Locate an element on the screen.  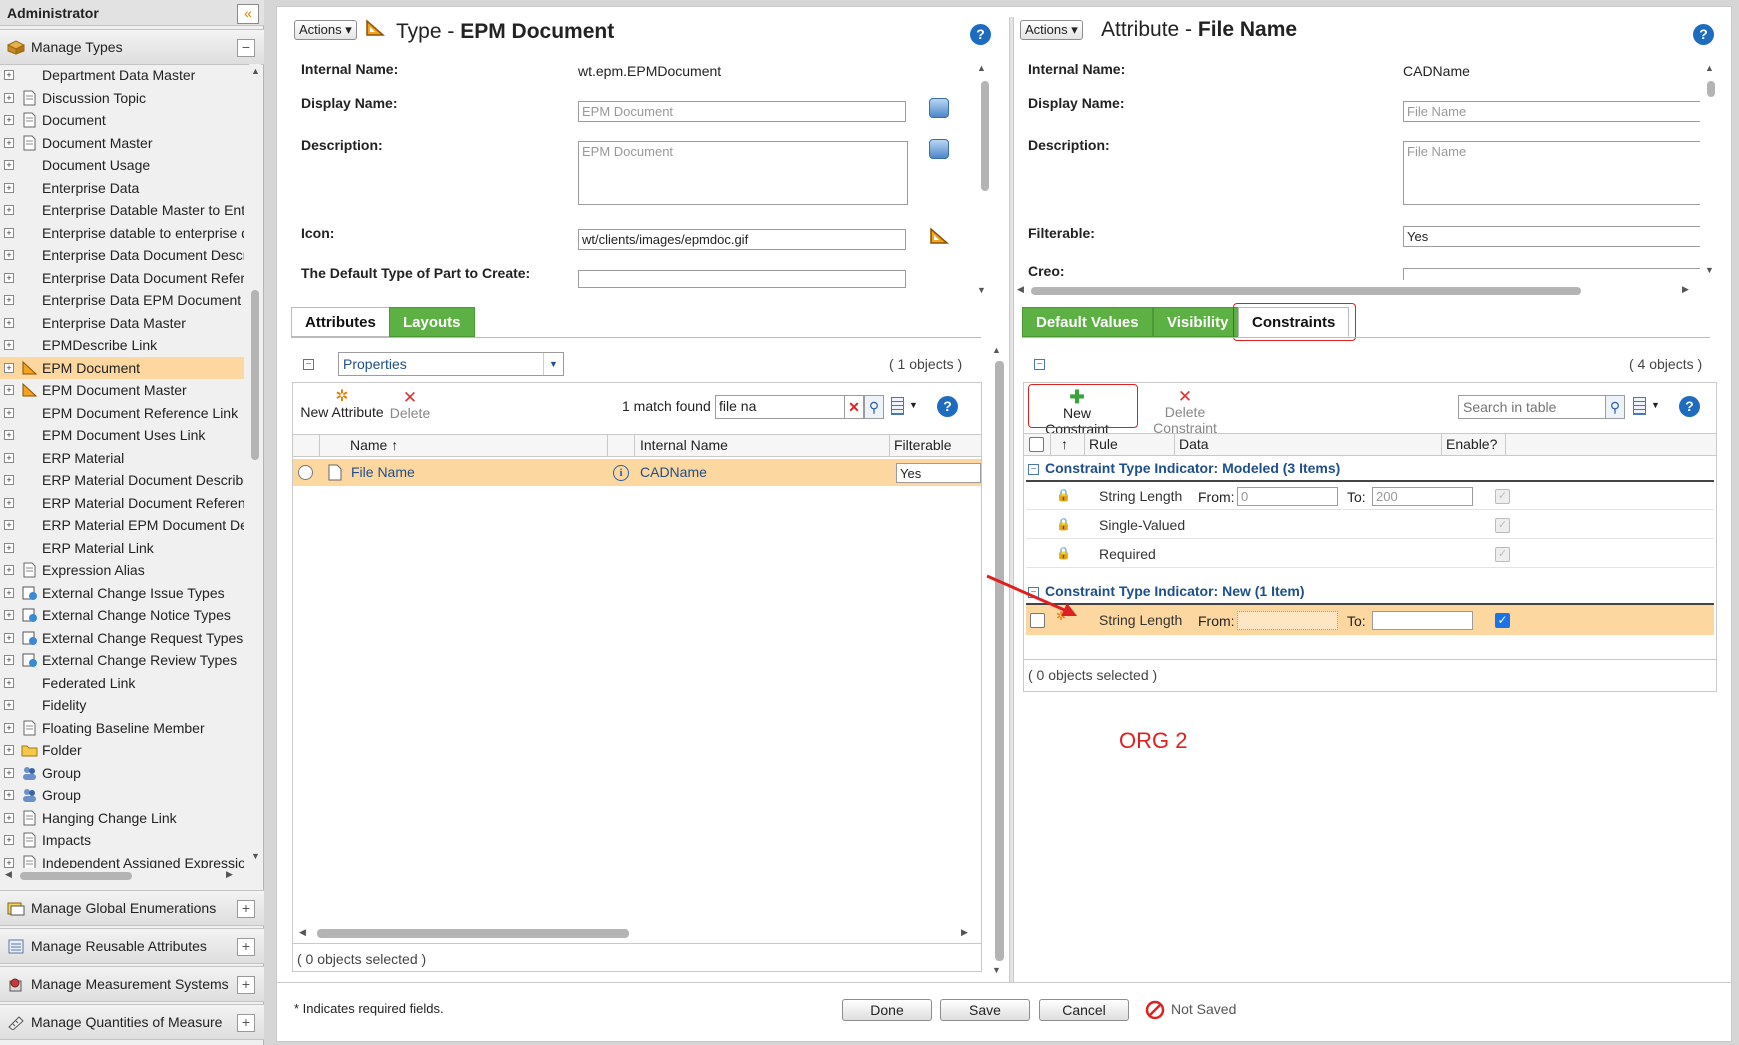
tab-attributes: Attributes is located at coordinates (340, 322).